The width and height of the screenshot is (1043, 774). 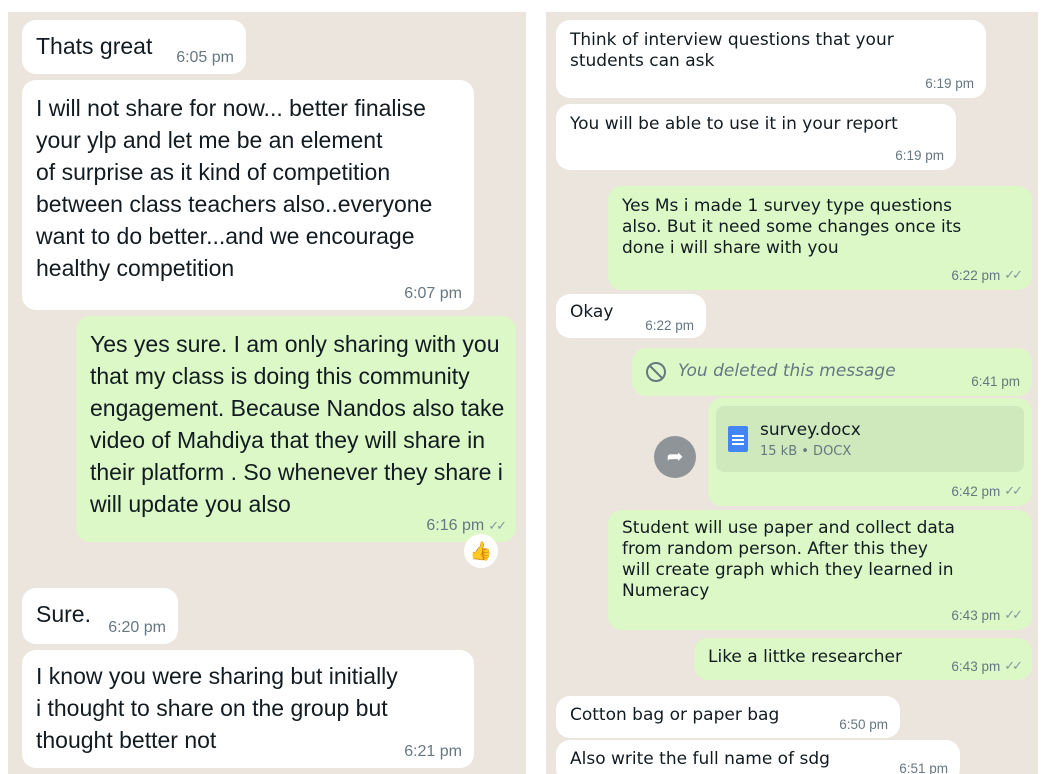 What do you see at coordinates (976, 491) in the screenshot?
I see `message-time: 6:42 pm` at bounding box center [976, 491].